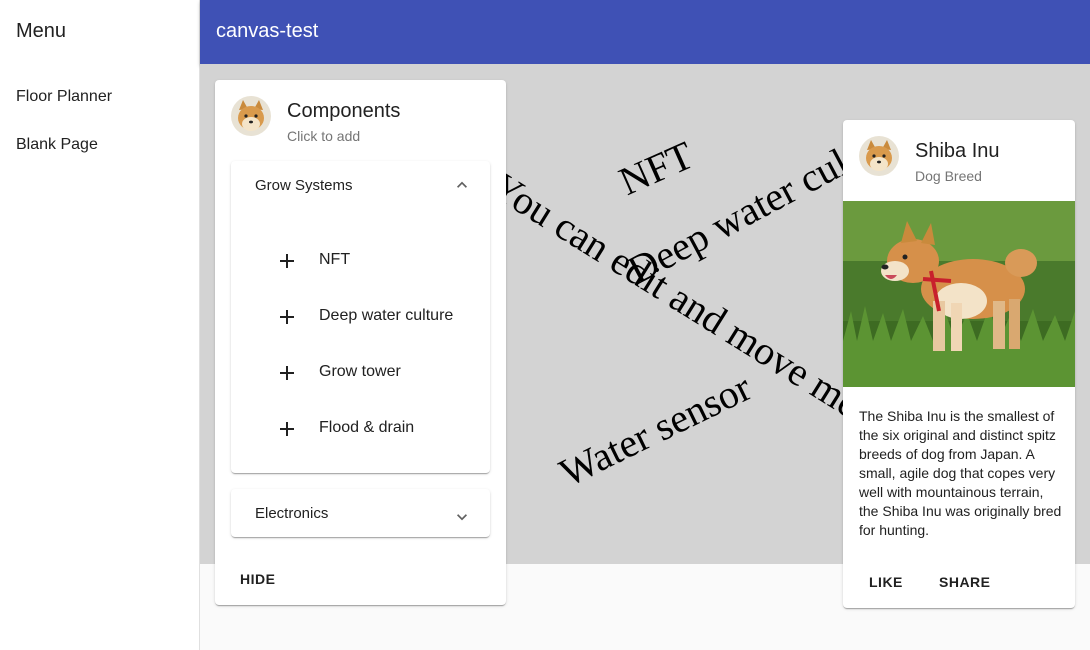 The width and height of the screenshot is (1090, 650). Describe the element at coordinates (41, 31) in the screenshot. I see `drawer-title: Menu` at that location.